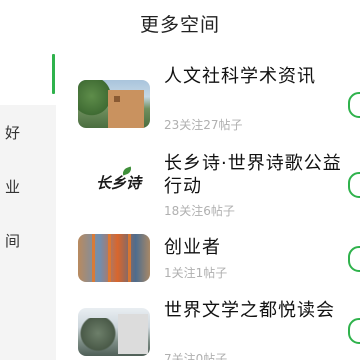  I want to click on sidebar-item-3: 间, so click(28, 242).